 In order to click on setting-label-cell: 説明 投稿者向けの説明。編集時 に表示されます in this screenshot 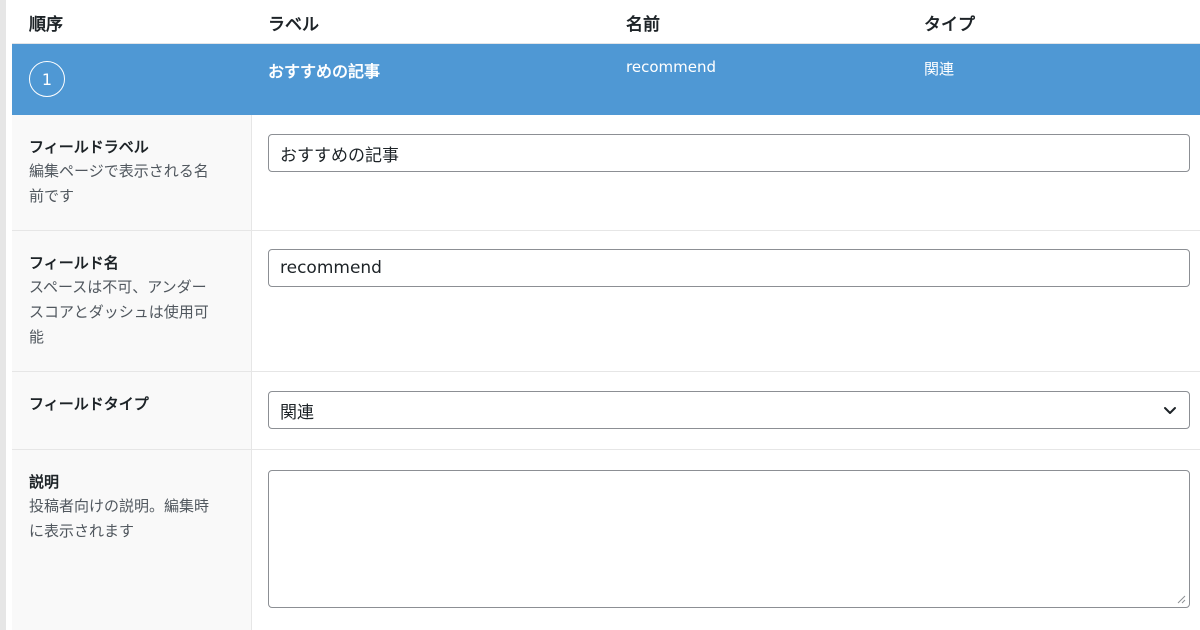, I will do `click(132, 540)`.